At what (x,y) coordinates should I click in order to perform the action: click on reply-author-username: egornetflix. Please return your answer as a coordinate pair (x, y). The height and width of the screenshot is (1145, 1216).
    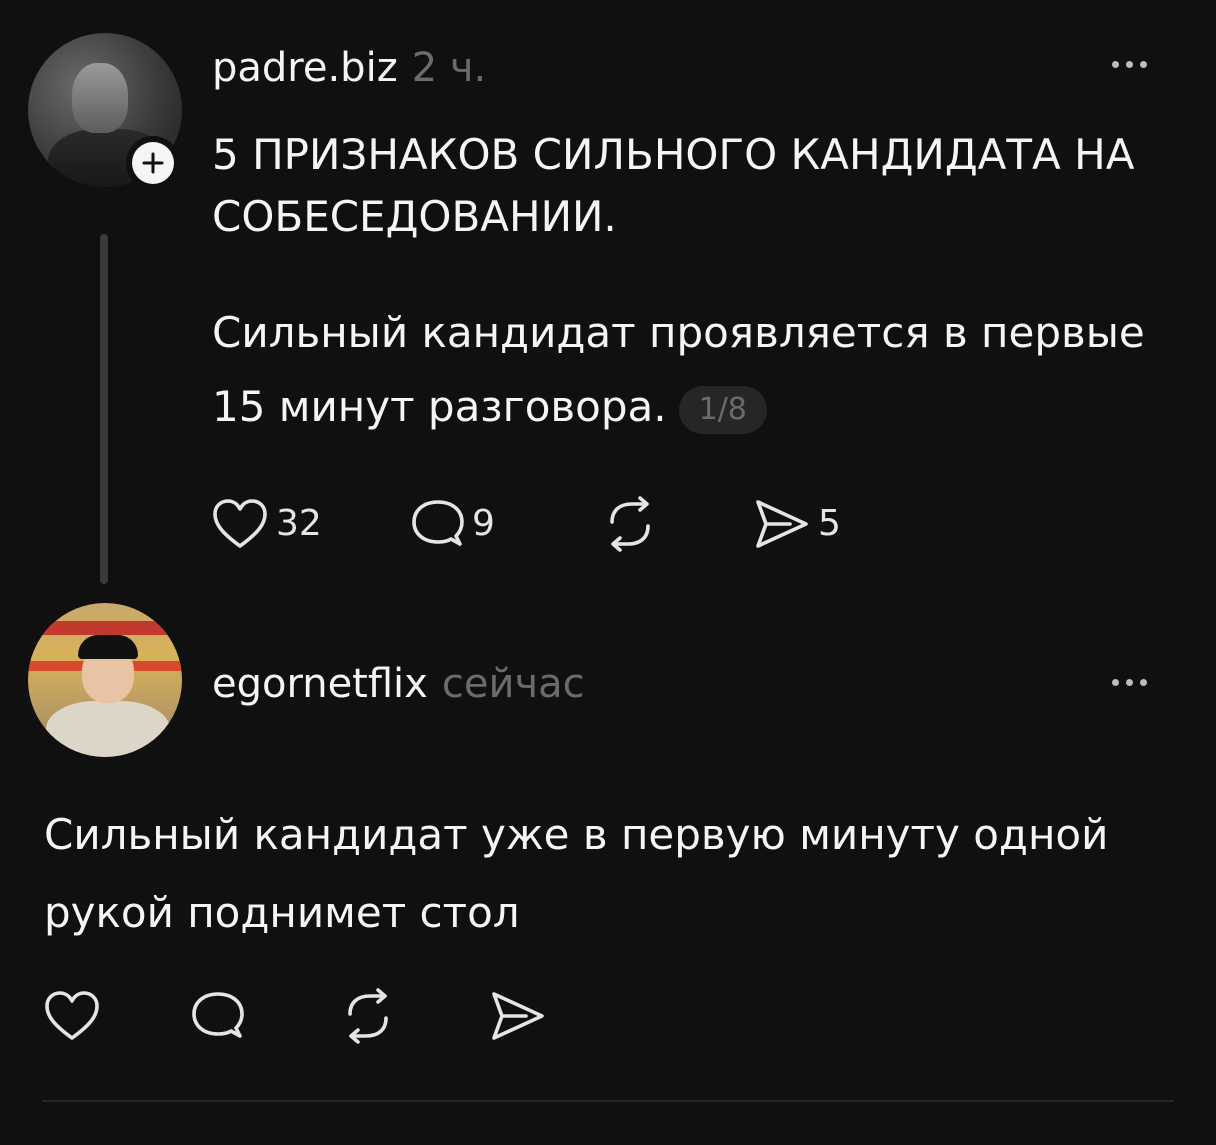
    Looking at the image, I should click on (320, 684).